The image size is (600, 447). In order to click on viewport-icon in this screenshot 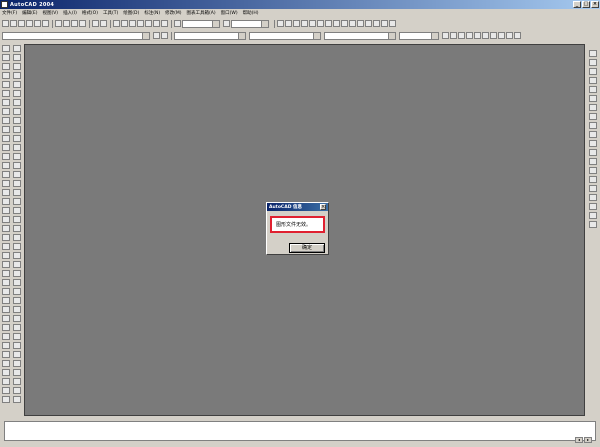, I will do `click(477, 35)`.